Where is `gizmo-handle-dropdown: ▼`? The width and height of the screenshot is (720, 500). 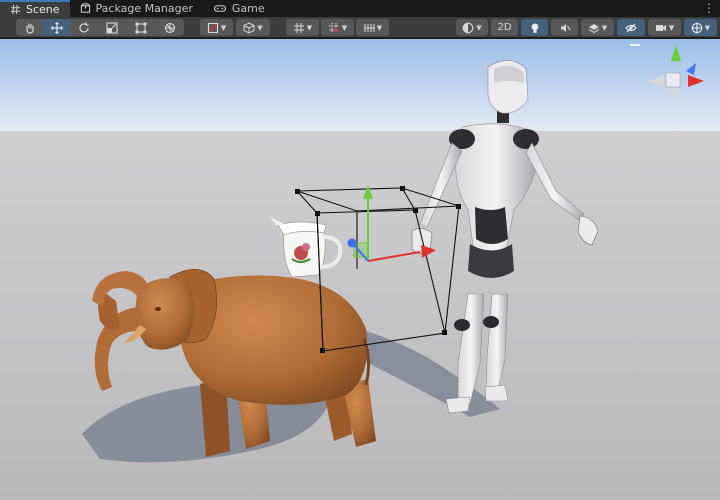
gizmo-handle-dropdown: ▼ is located at coordinates (216, 27).